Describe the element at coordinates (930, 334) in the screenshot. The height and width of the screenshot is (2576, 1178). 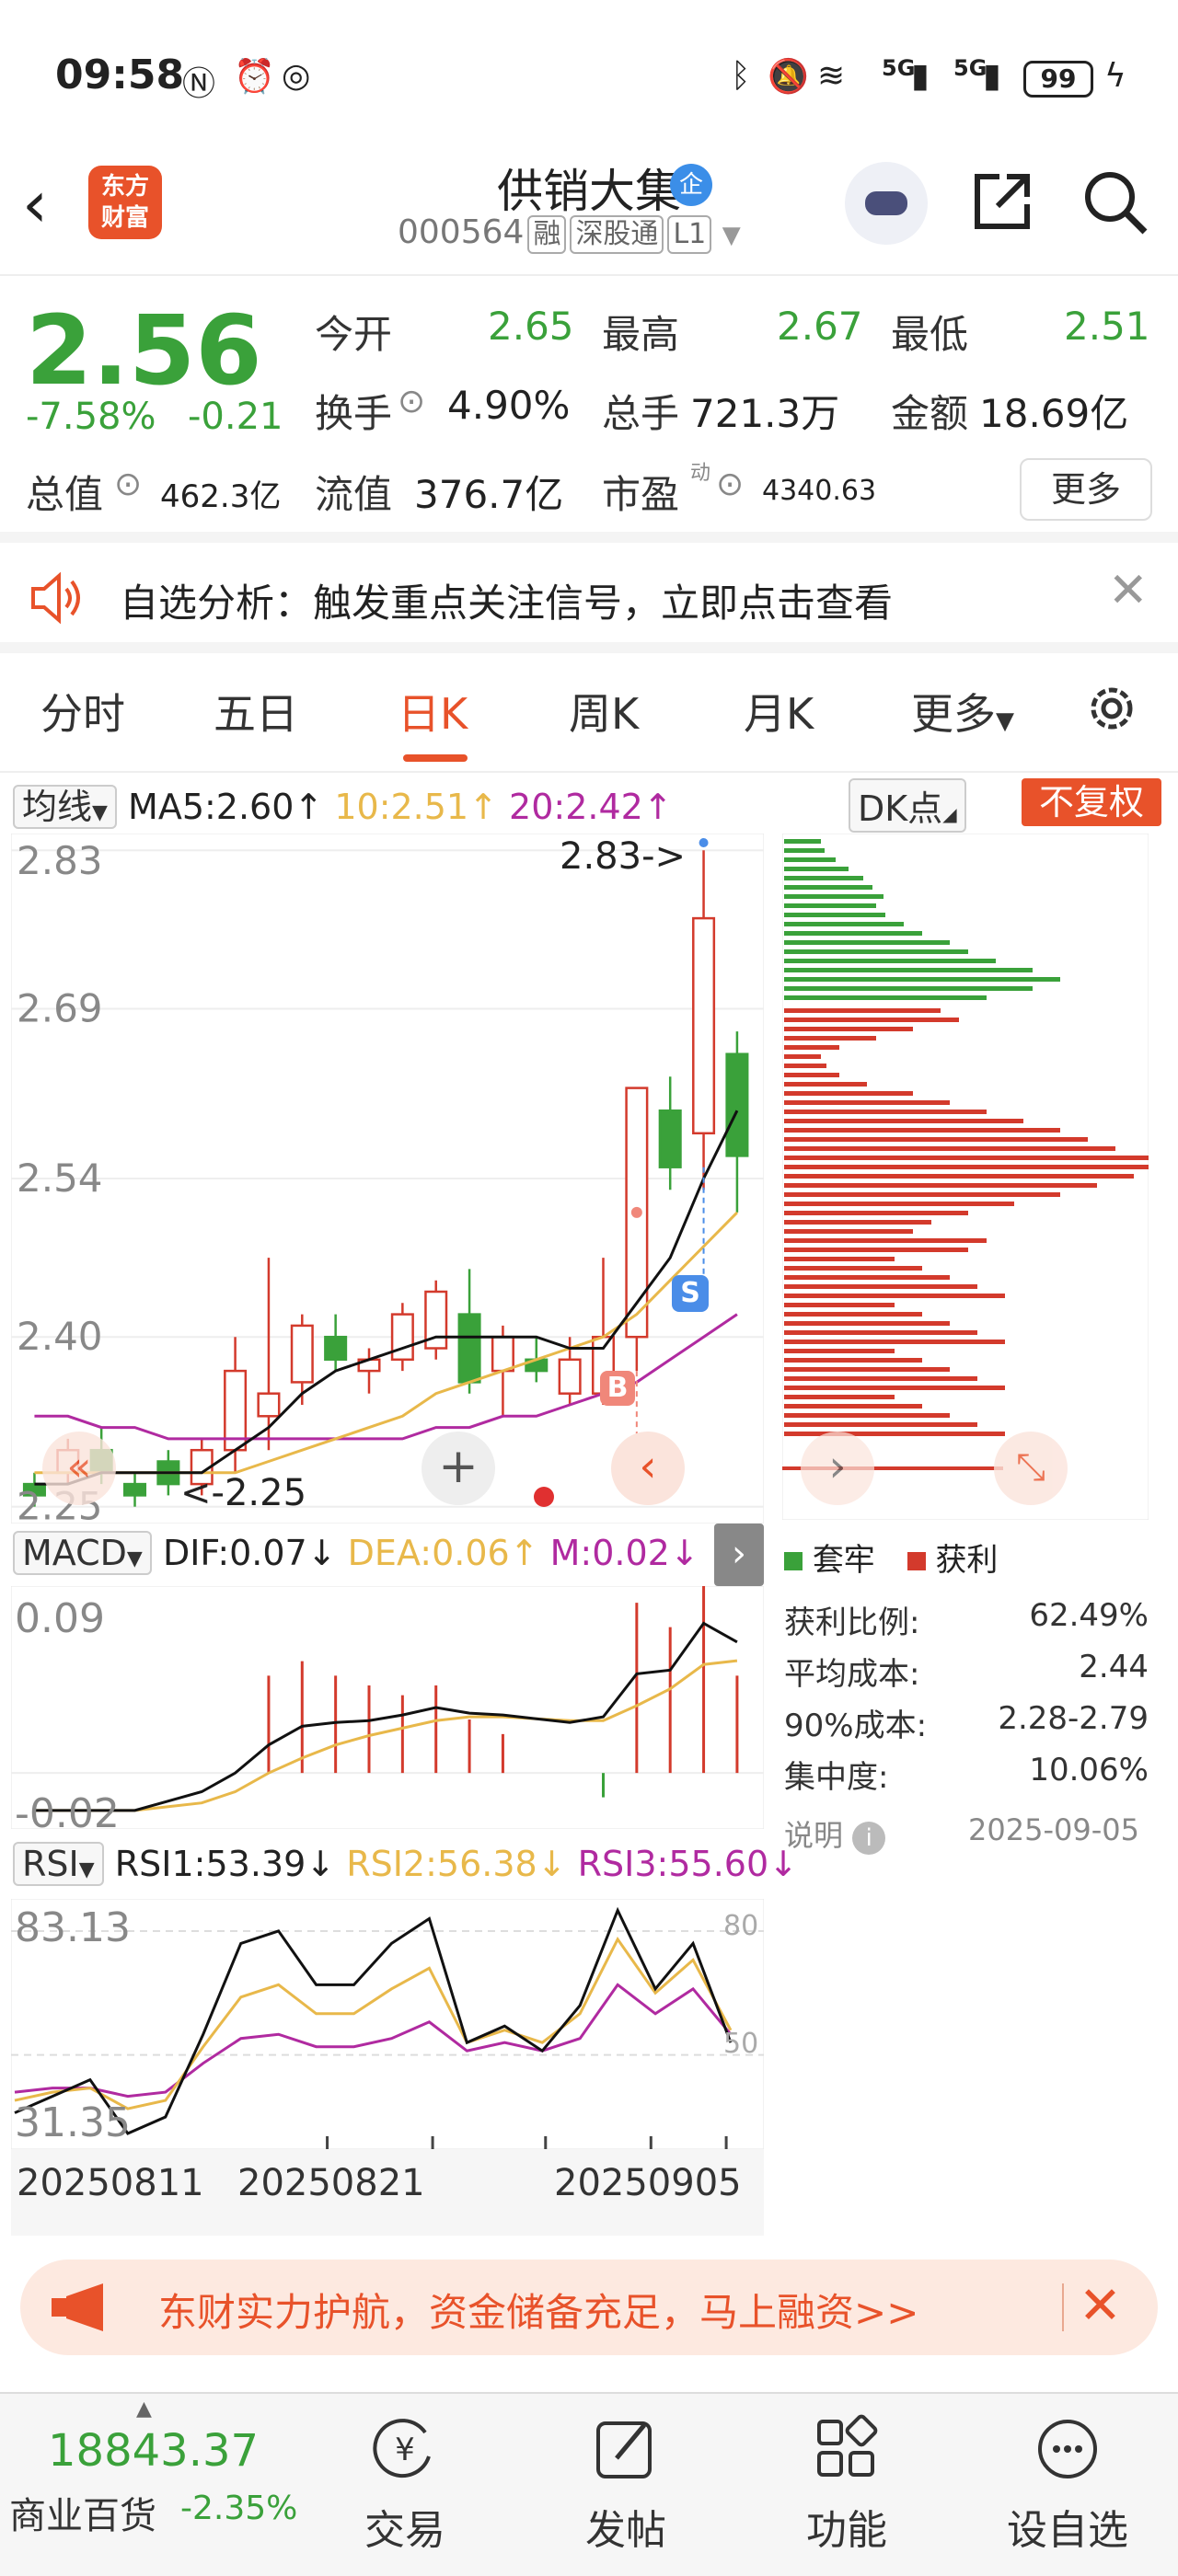
I see `low-label: 最低` at that location.